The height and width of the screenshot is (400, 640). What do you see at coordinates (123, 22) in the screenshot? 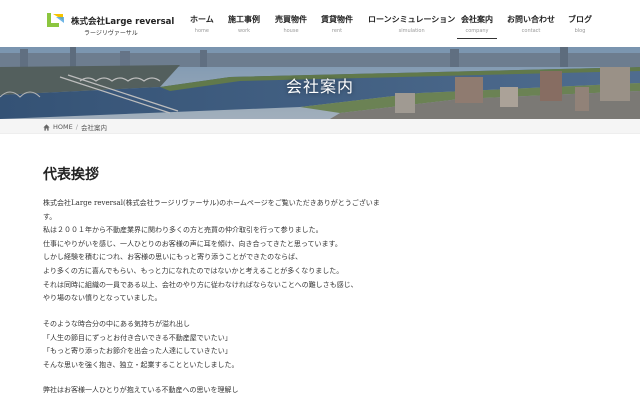
I see `logo-company-name: 株式会社Large reversal` at bounding box center [123, 22].